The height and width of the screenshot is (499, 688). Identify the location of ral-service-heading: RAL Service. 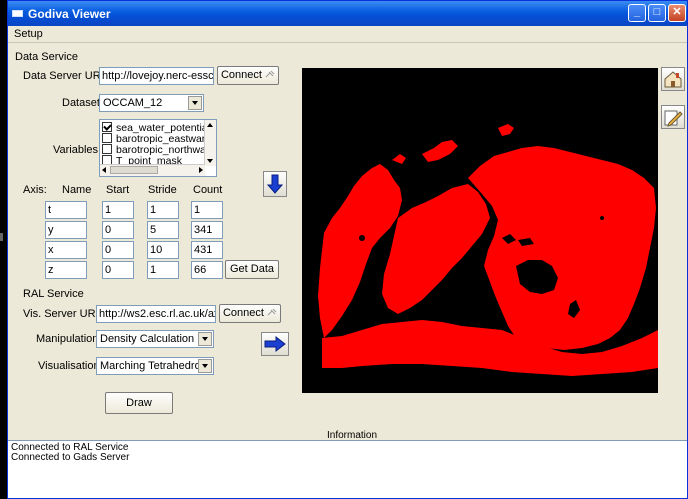
(53, 294).